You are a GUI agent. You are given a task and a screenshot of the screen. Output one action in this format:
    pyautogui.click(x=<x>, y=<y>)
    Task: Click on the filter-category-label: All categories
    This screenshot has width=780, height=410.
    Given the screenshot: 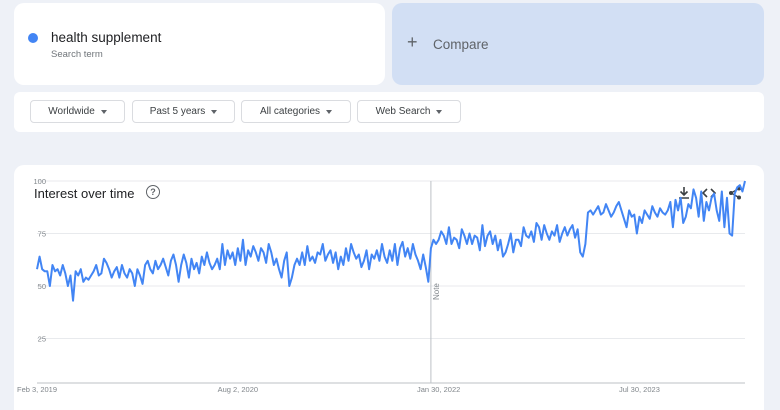 What is the action you would take?
    pyautogui.click(x=290, y=111)
    